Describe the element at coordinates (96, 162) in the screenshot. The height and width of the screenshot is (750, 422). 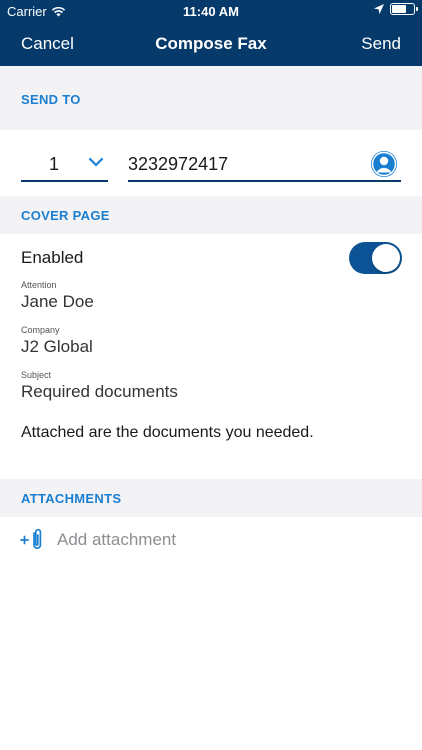
I see `chevron-down-icon` at that location.